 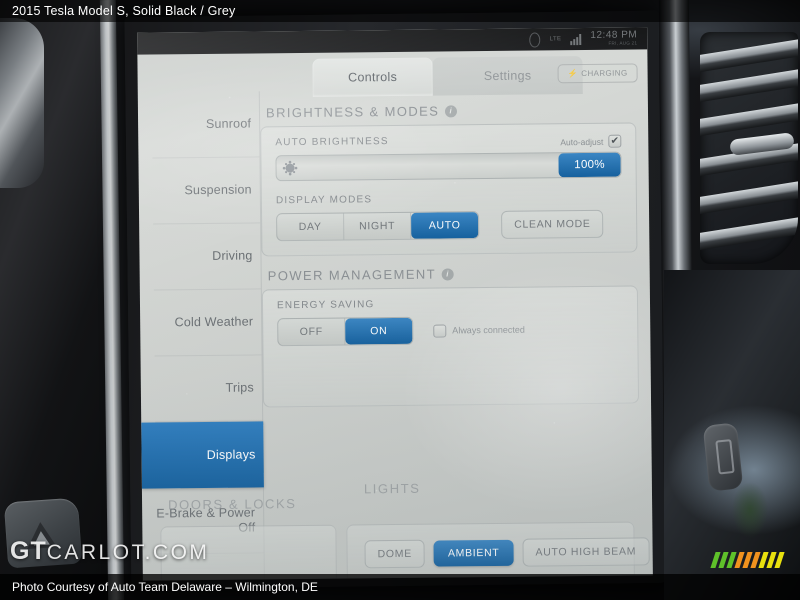 What do you see at coordinates (392, 488) in the screenshot?
I see `lights-label: LIGHTS` at bounding box center [392, 488].